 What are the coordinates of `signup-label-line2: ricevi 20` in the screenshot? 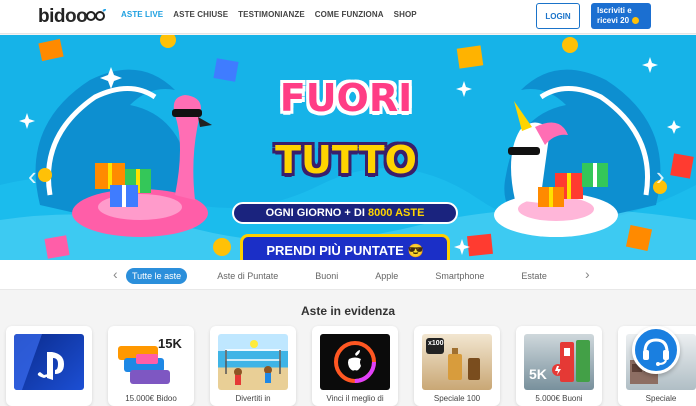 It's located at (613, 20).